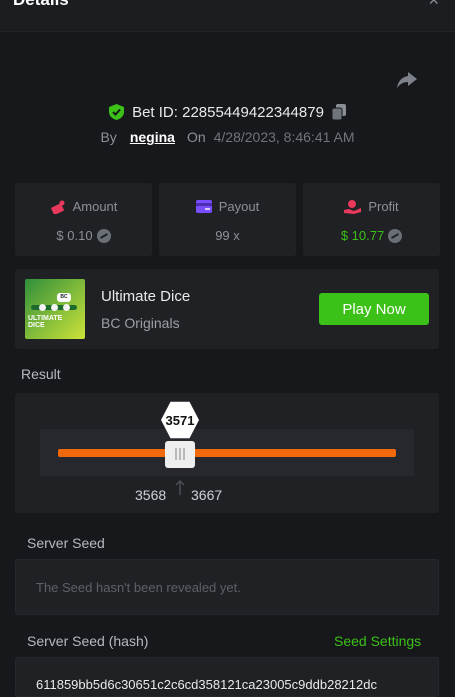 The image size is (455, 697). Describe the element at coordinates (284, 137) in the screenshot. I see `bet-datetime: 4/28/2023, 8:46:41 AM` at that location.